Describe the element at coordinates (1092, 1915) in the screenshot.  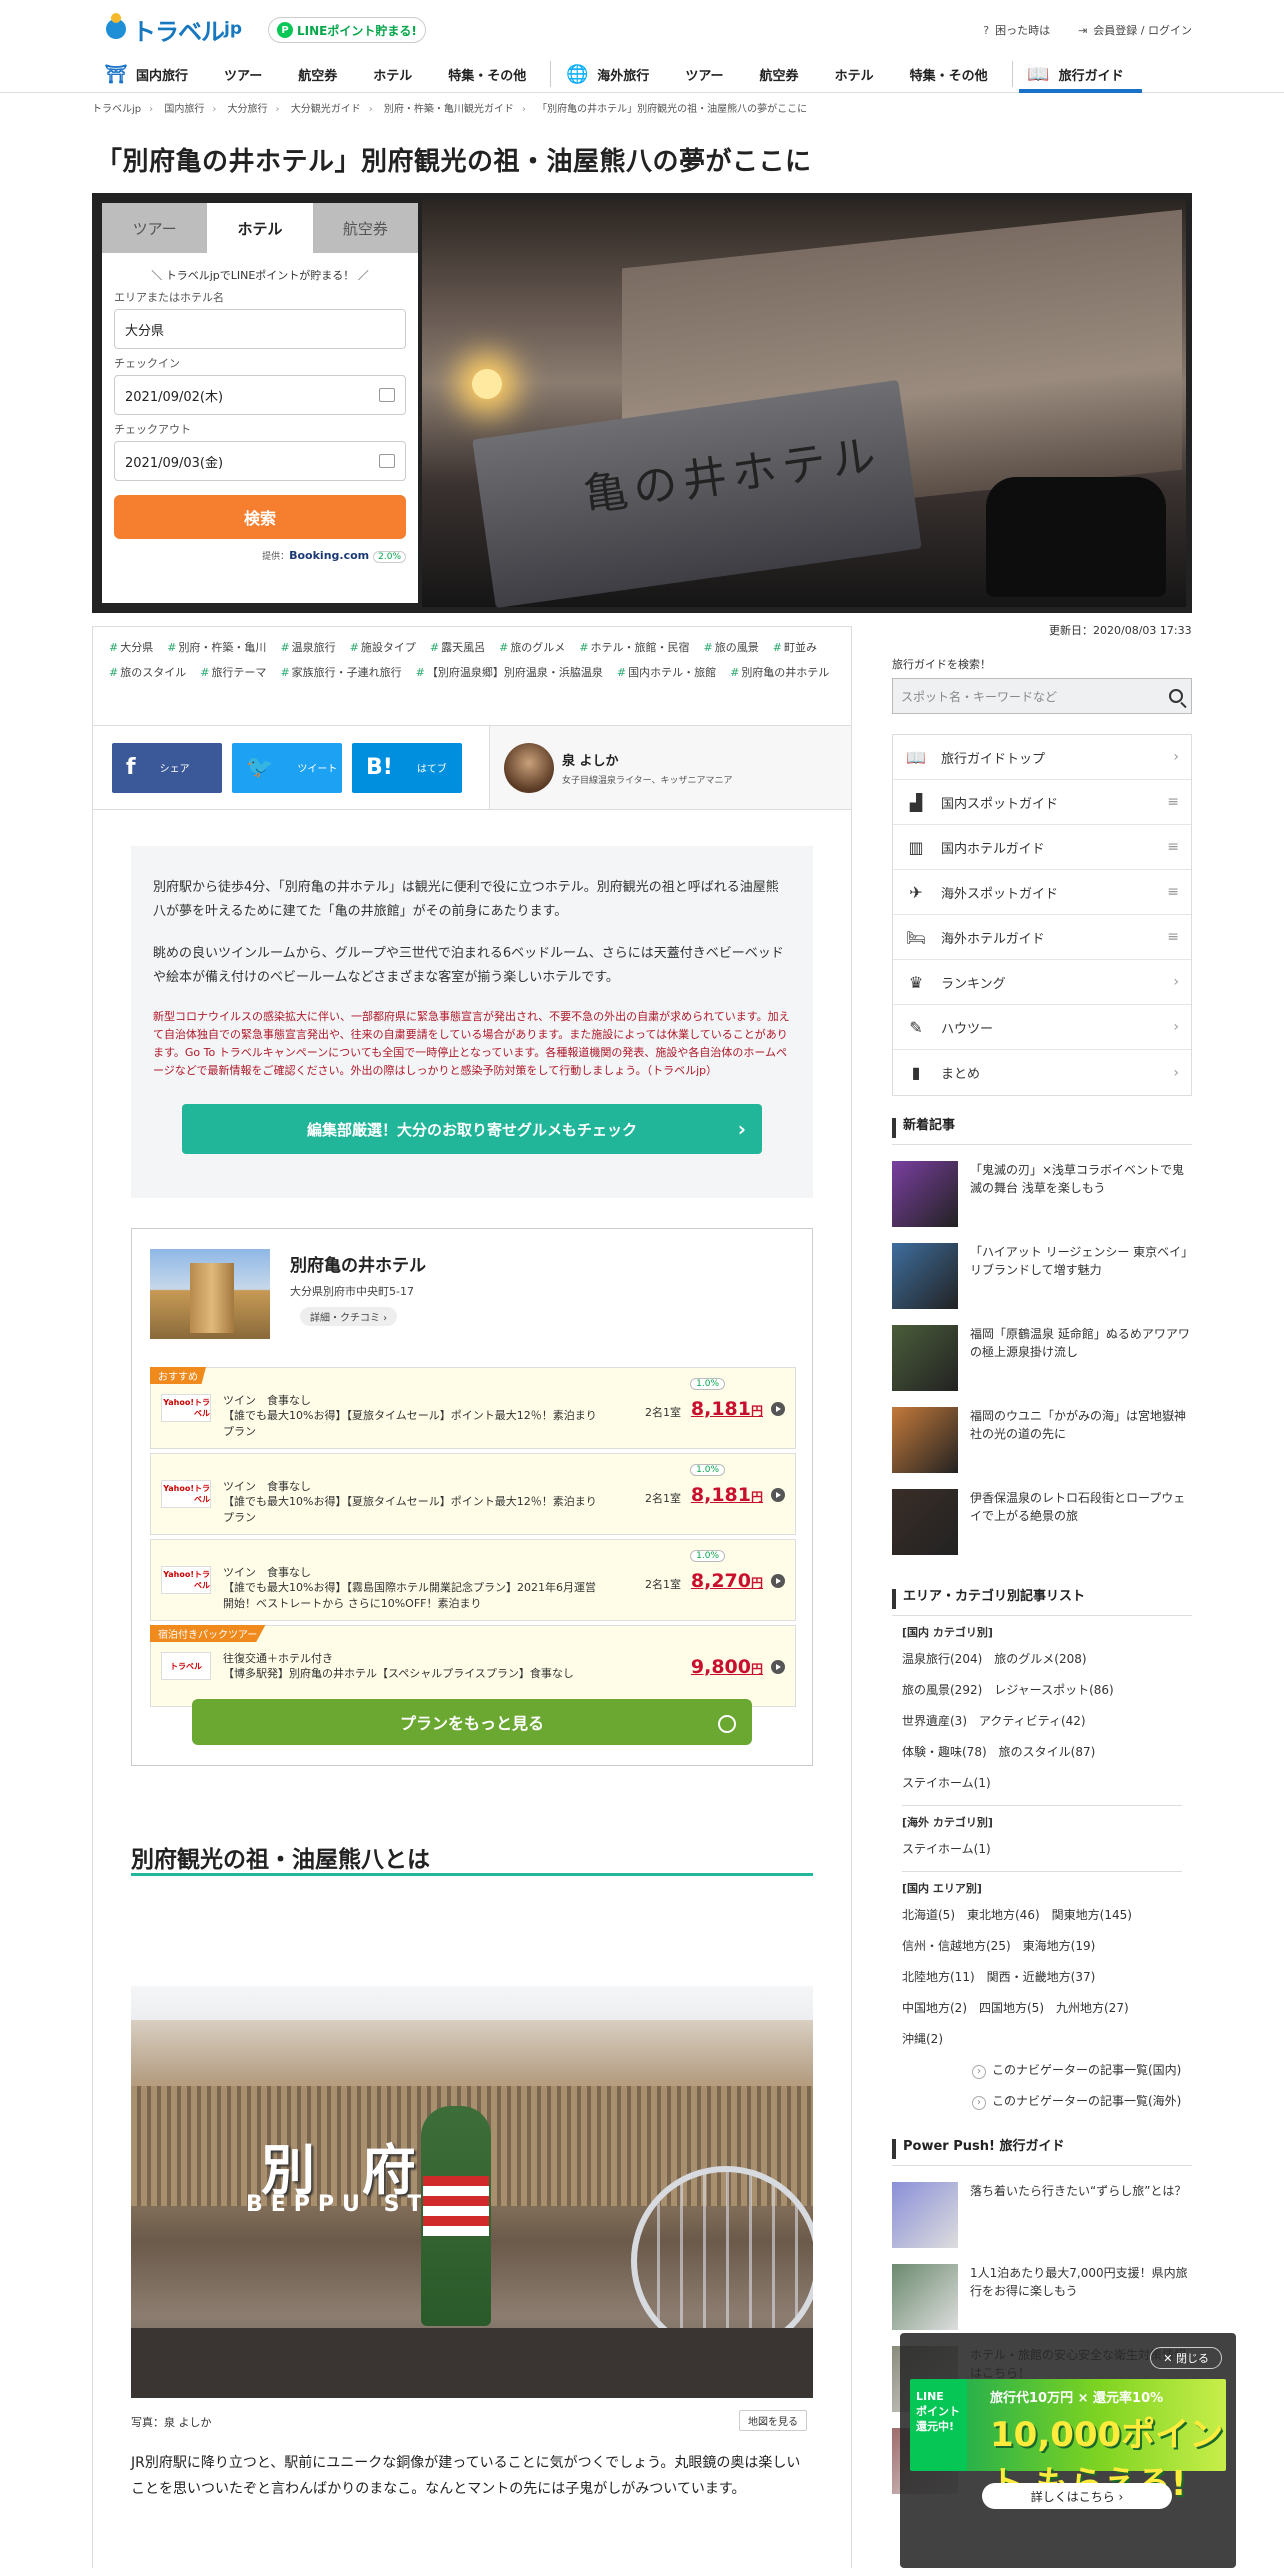
I see `category-link: 関東地方(145)` at that location.